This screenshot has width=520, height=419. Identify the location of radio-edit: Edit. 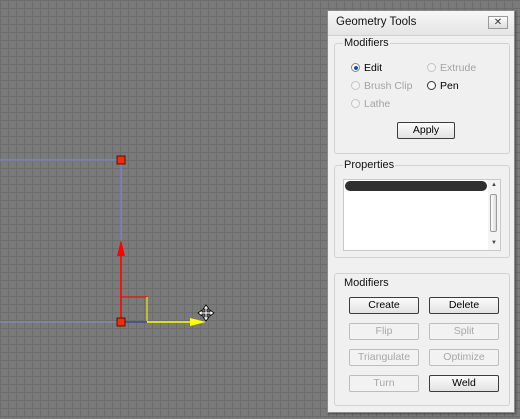
(366, 69).